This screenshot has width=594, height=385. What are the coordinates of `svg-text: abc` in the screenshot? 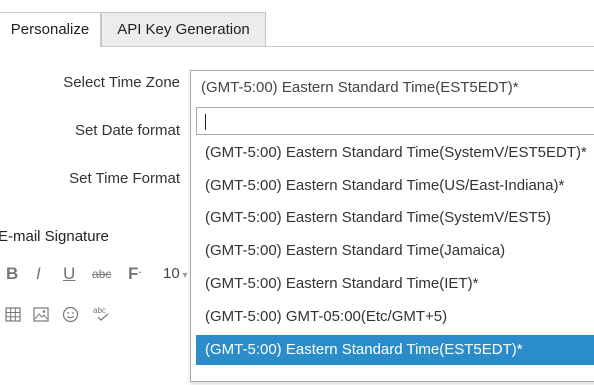 It's located at (99, 310).